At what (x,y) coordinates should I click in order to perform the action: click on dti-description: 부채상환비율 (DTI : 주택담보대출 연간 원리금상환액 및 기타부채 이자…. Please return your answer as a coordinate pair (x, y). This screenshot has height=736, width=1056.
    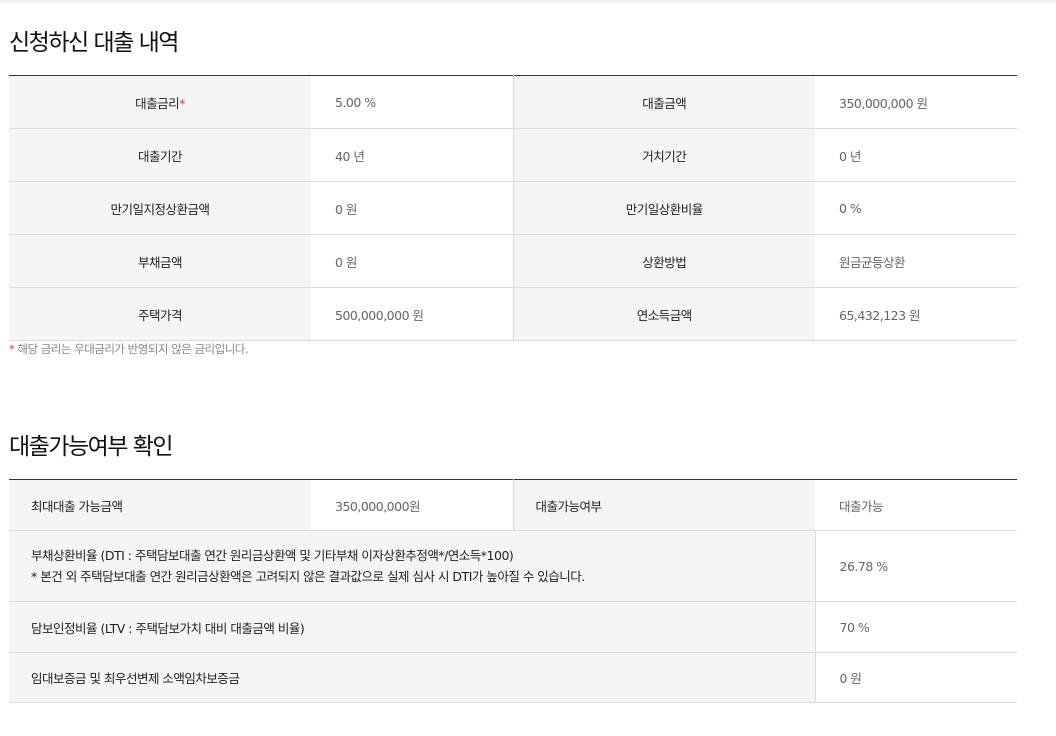
    Looking at the image, I should click on (272, 555).